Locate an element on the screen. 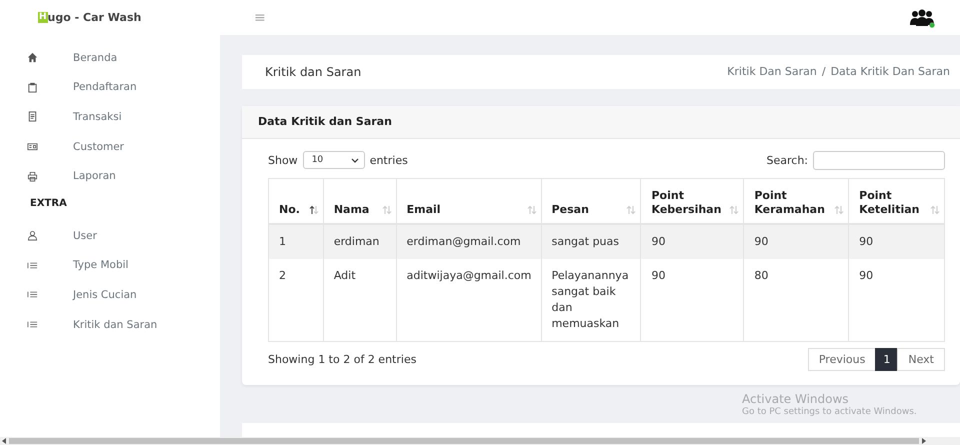 The width and height of the screenshot is (960, 445). page-button: Next is located at coordinates (921, 360).